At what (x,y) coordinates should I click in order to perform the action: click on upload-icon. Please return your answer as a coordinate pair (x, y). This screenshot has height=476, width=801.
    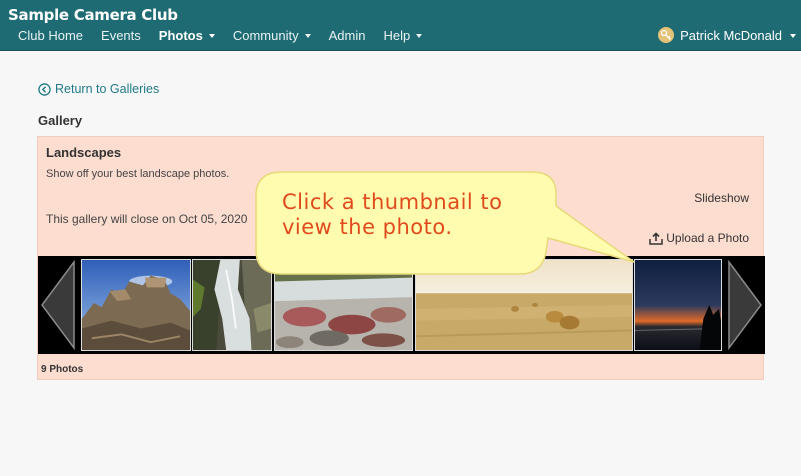
    Looking at the image, I should click on (656, 238).